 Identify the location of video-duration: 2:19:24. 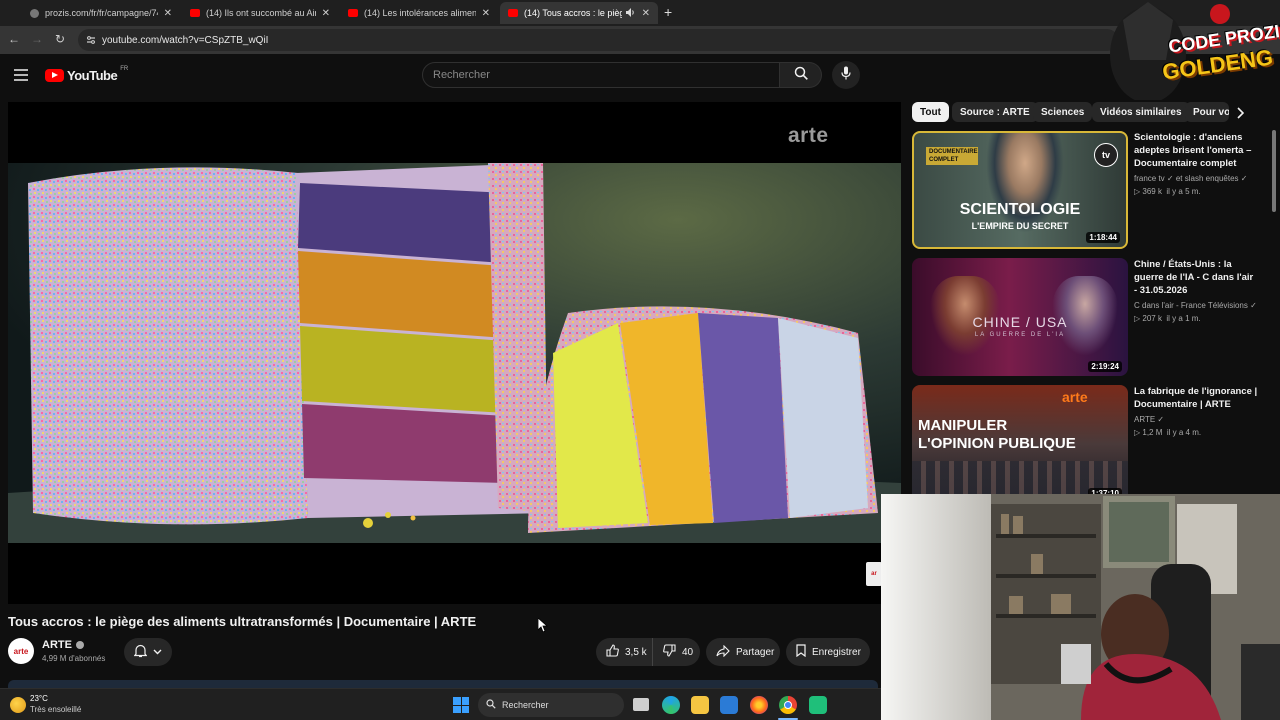
(1105, 366).